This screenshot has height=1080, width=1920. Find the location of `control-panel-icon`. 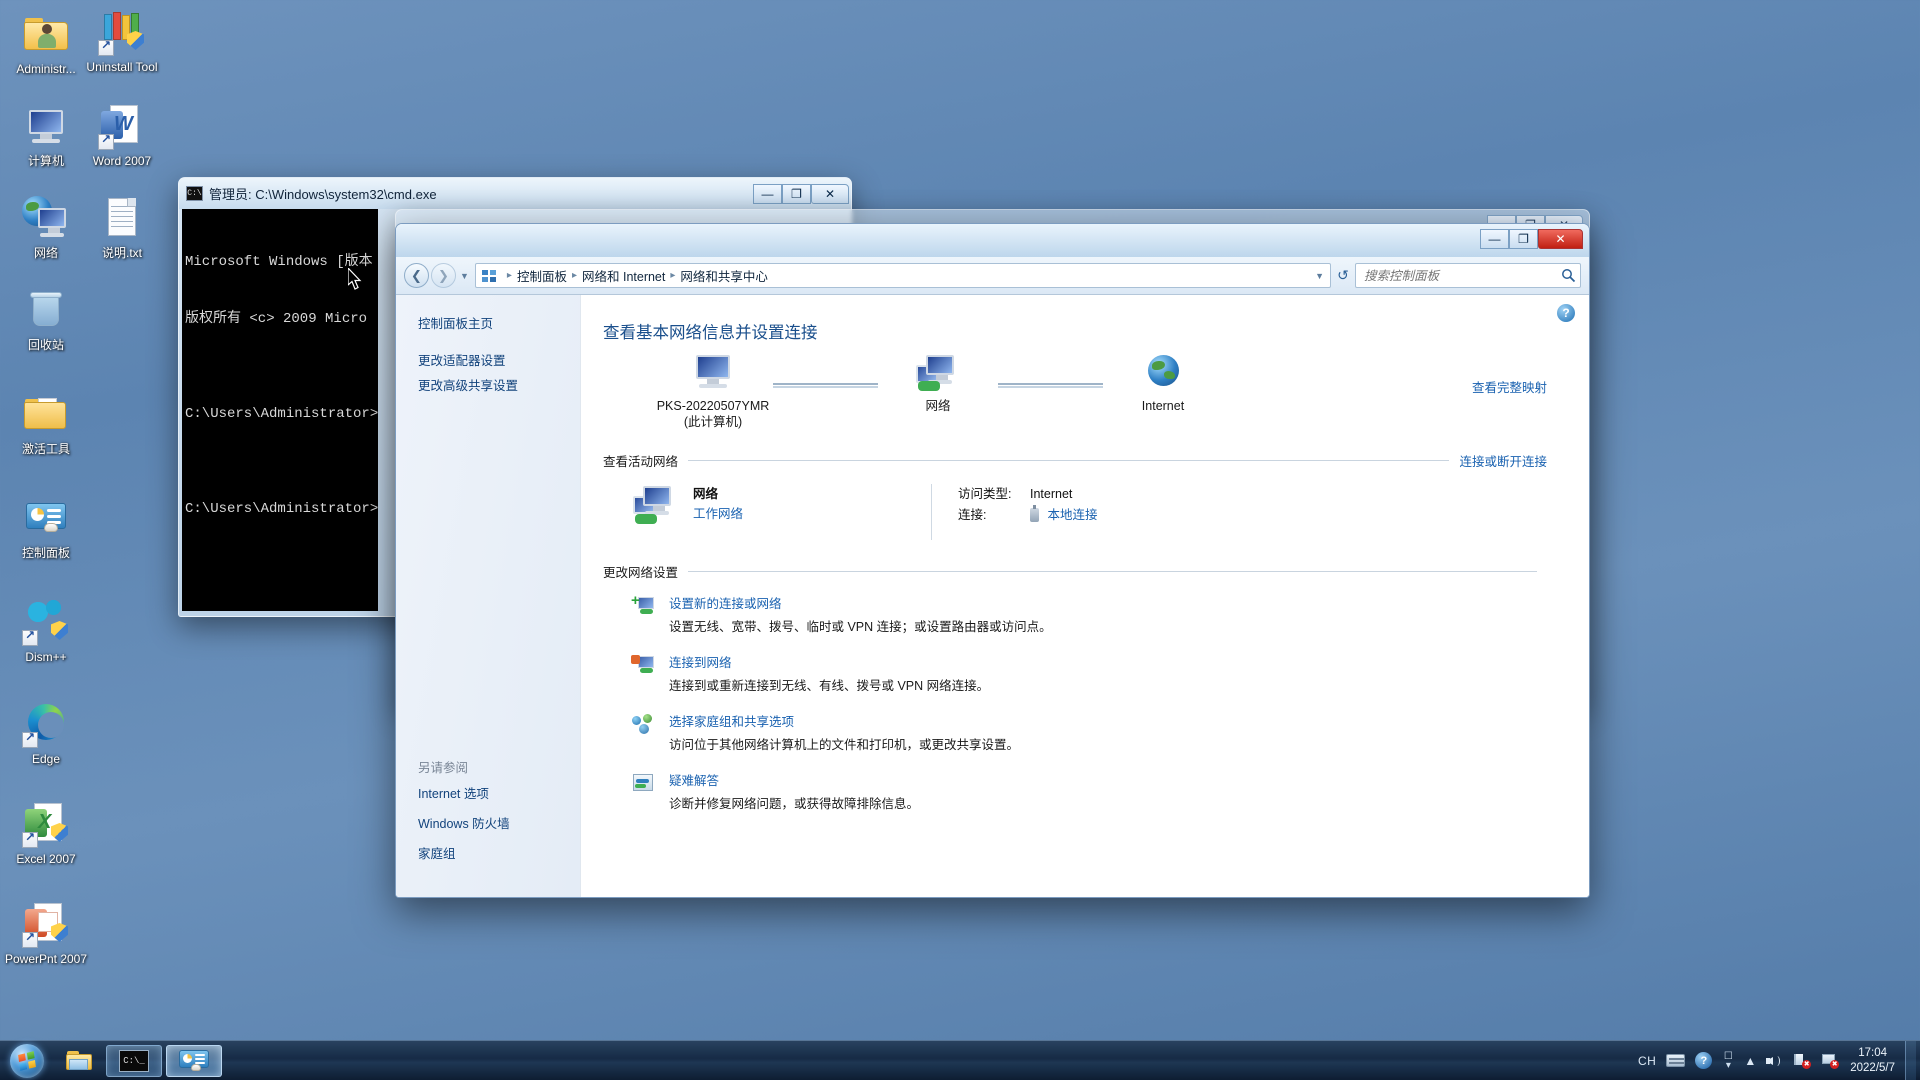

control-panel-icon is located at coordinates (46, 518).